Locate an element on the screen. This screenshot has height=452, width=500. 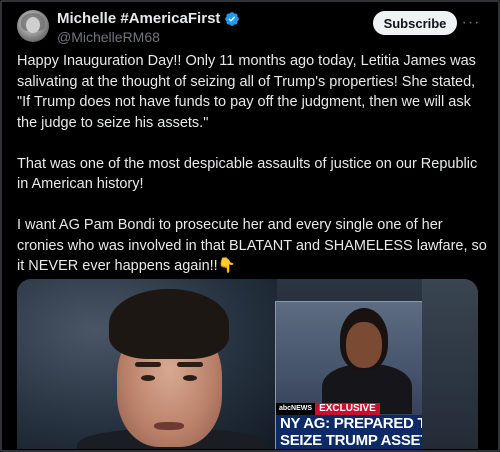
exclusive-bar: abcNEWS EXCLUSIVE is located at coordinates (349, 409).